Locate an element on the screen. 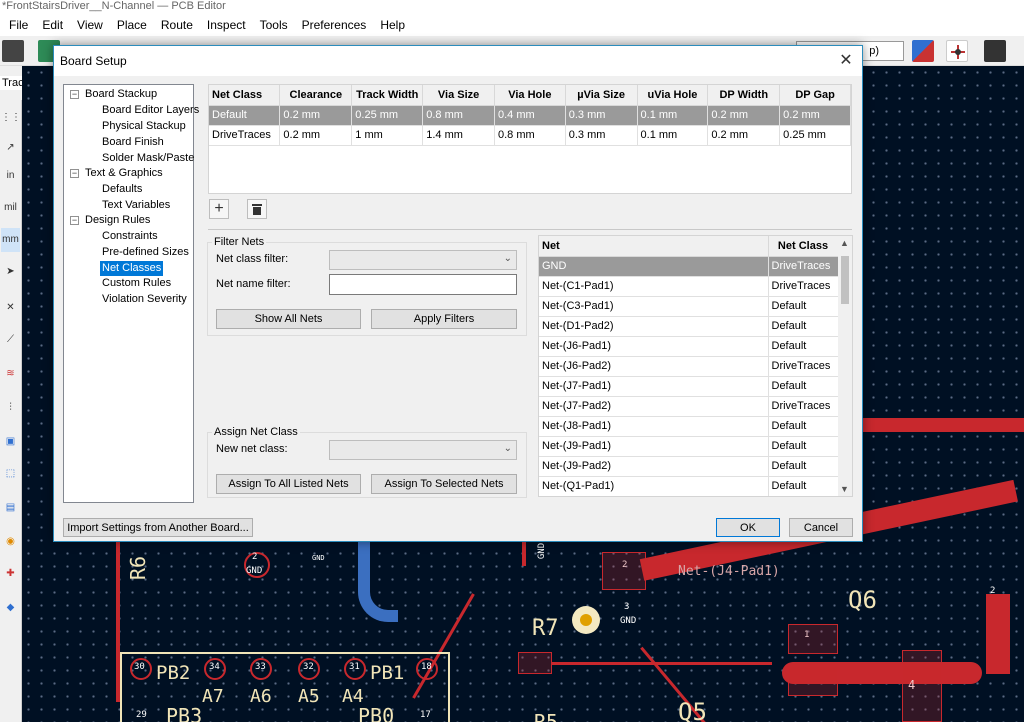  column-header: Via Hole is located at coordinates (530, 95).